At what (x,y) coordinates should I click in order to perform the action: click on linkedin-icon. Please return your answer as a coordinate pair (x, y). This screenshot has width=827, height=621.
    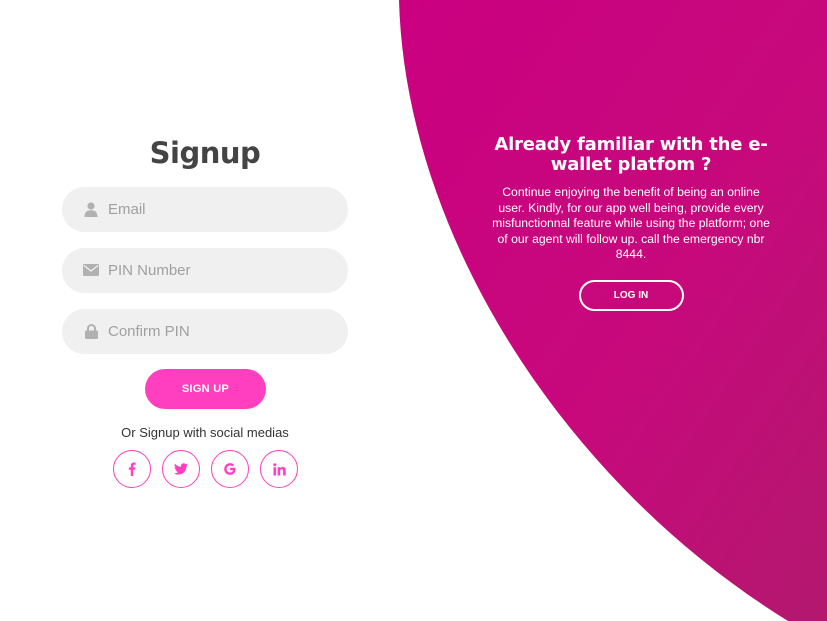
    Looking at the image, I should click on (279, 468).